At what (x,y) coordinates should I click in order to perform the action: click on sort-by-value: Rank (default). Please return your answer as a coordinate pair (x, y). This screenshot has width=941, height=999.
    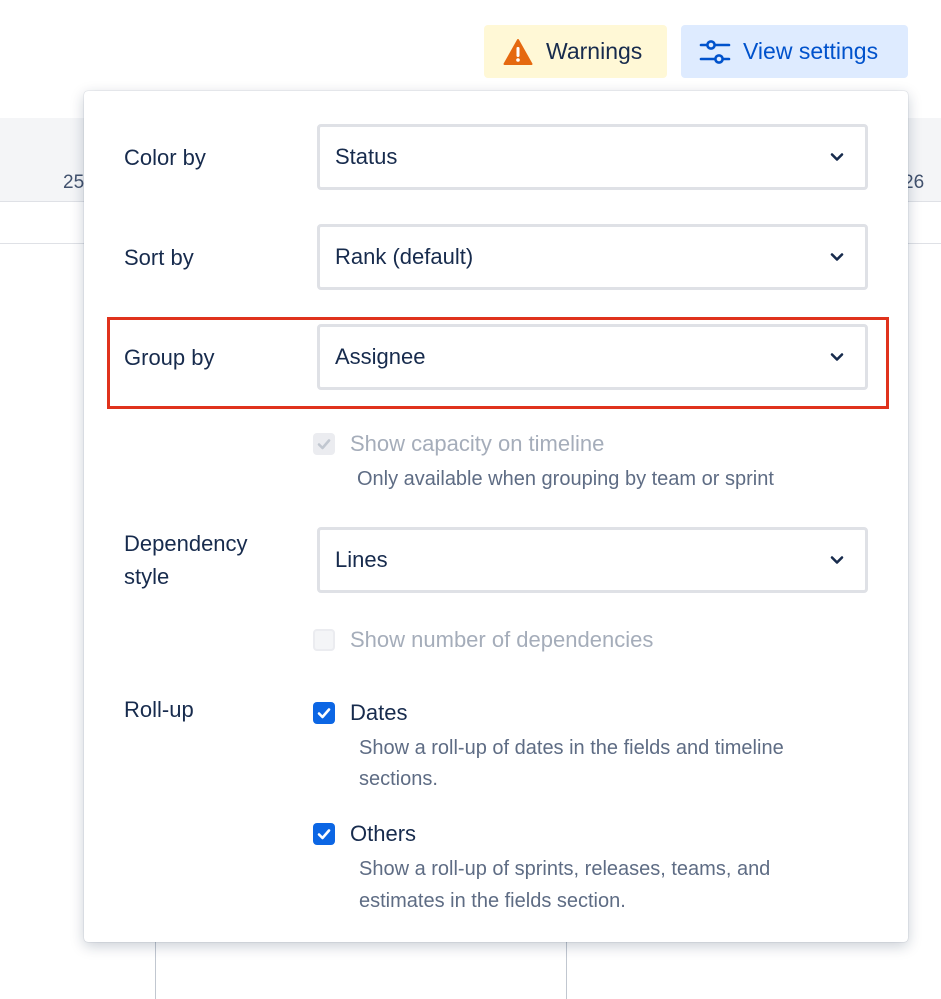
    Looking at the image, I should click on (404, 256).